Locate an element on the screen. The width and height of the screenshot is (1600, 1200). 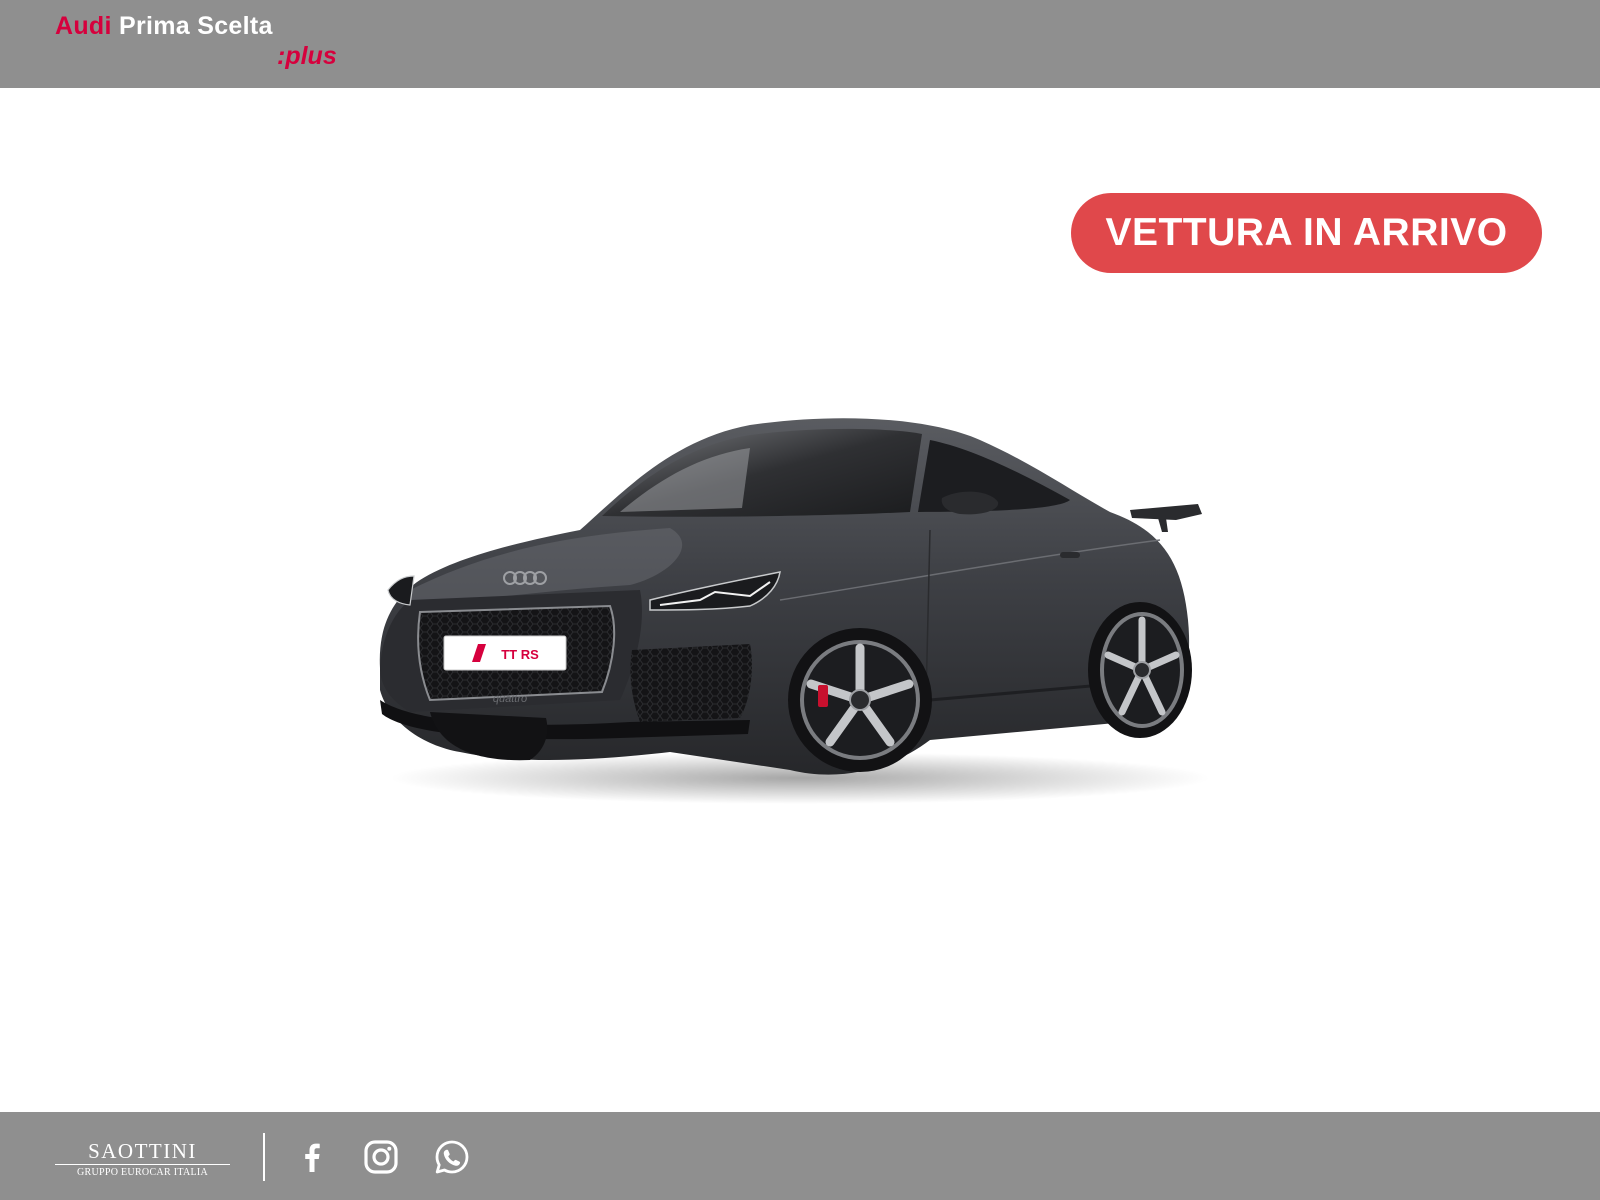
brand-audi: Audi is located at coordinates (83, 26).